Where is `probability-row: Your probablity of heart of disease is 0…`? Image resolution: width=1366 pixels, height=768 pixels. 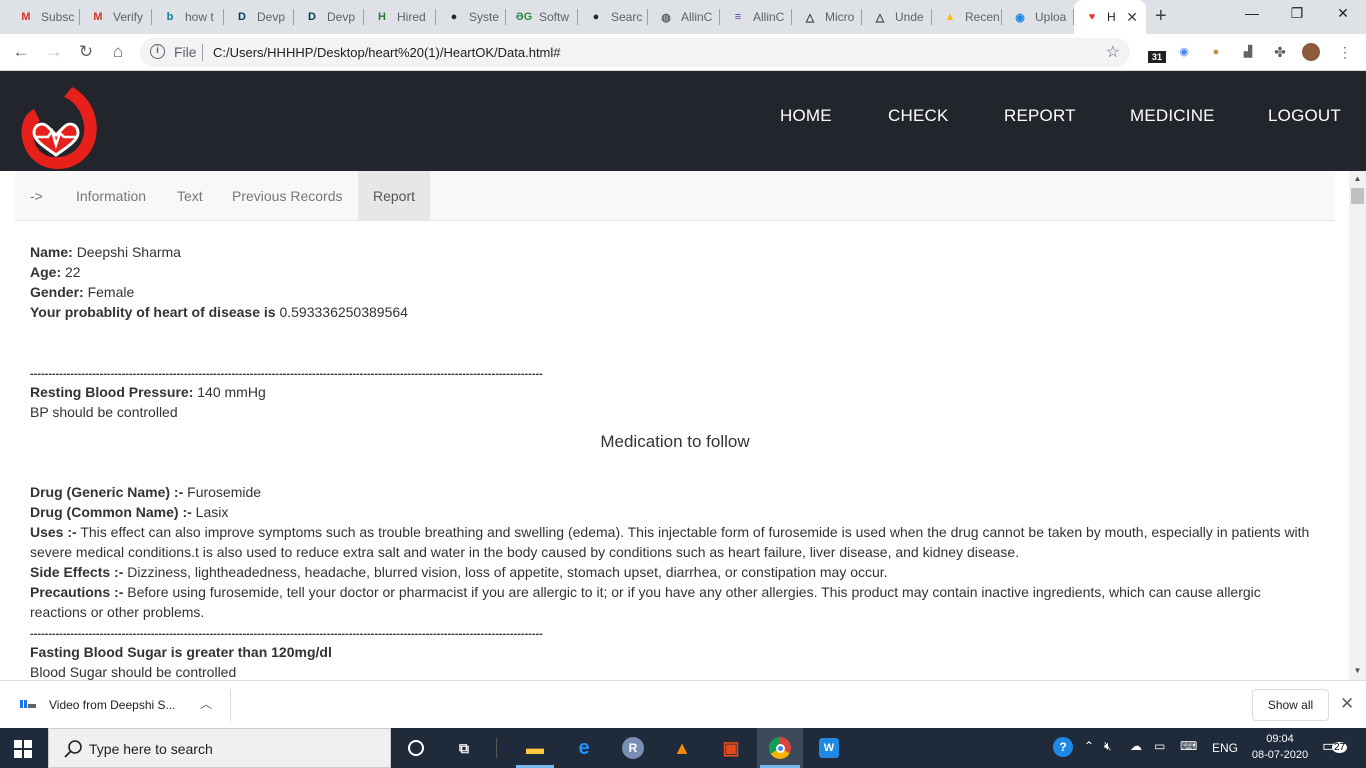
probability-row: Your probablity of heart of disease is 0… is located at coordinates (219, 312).